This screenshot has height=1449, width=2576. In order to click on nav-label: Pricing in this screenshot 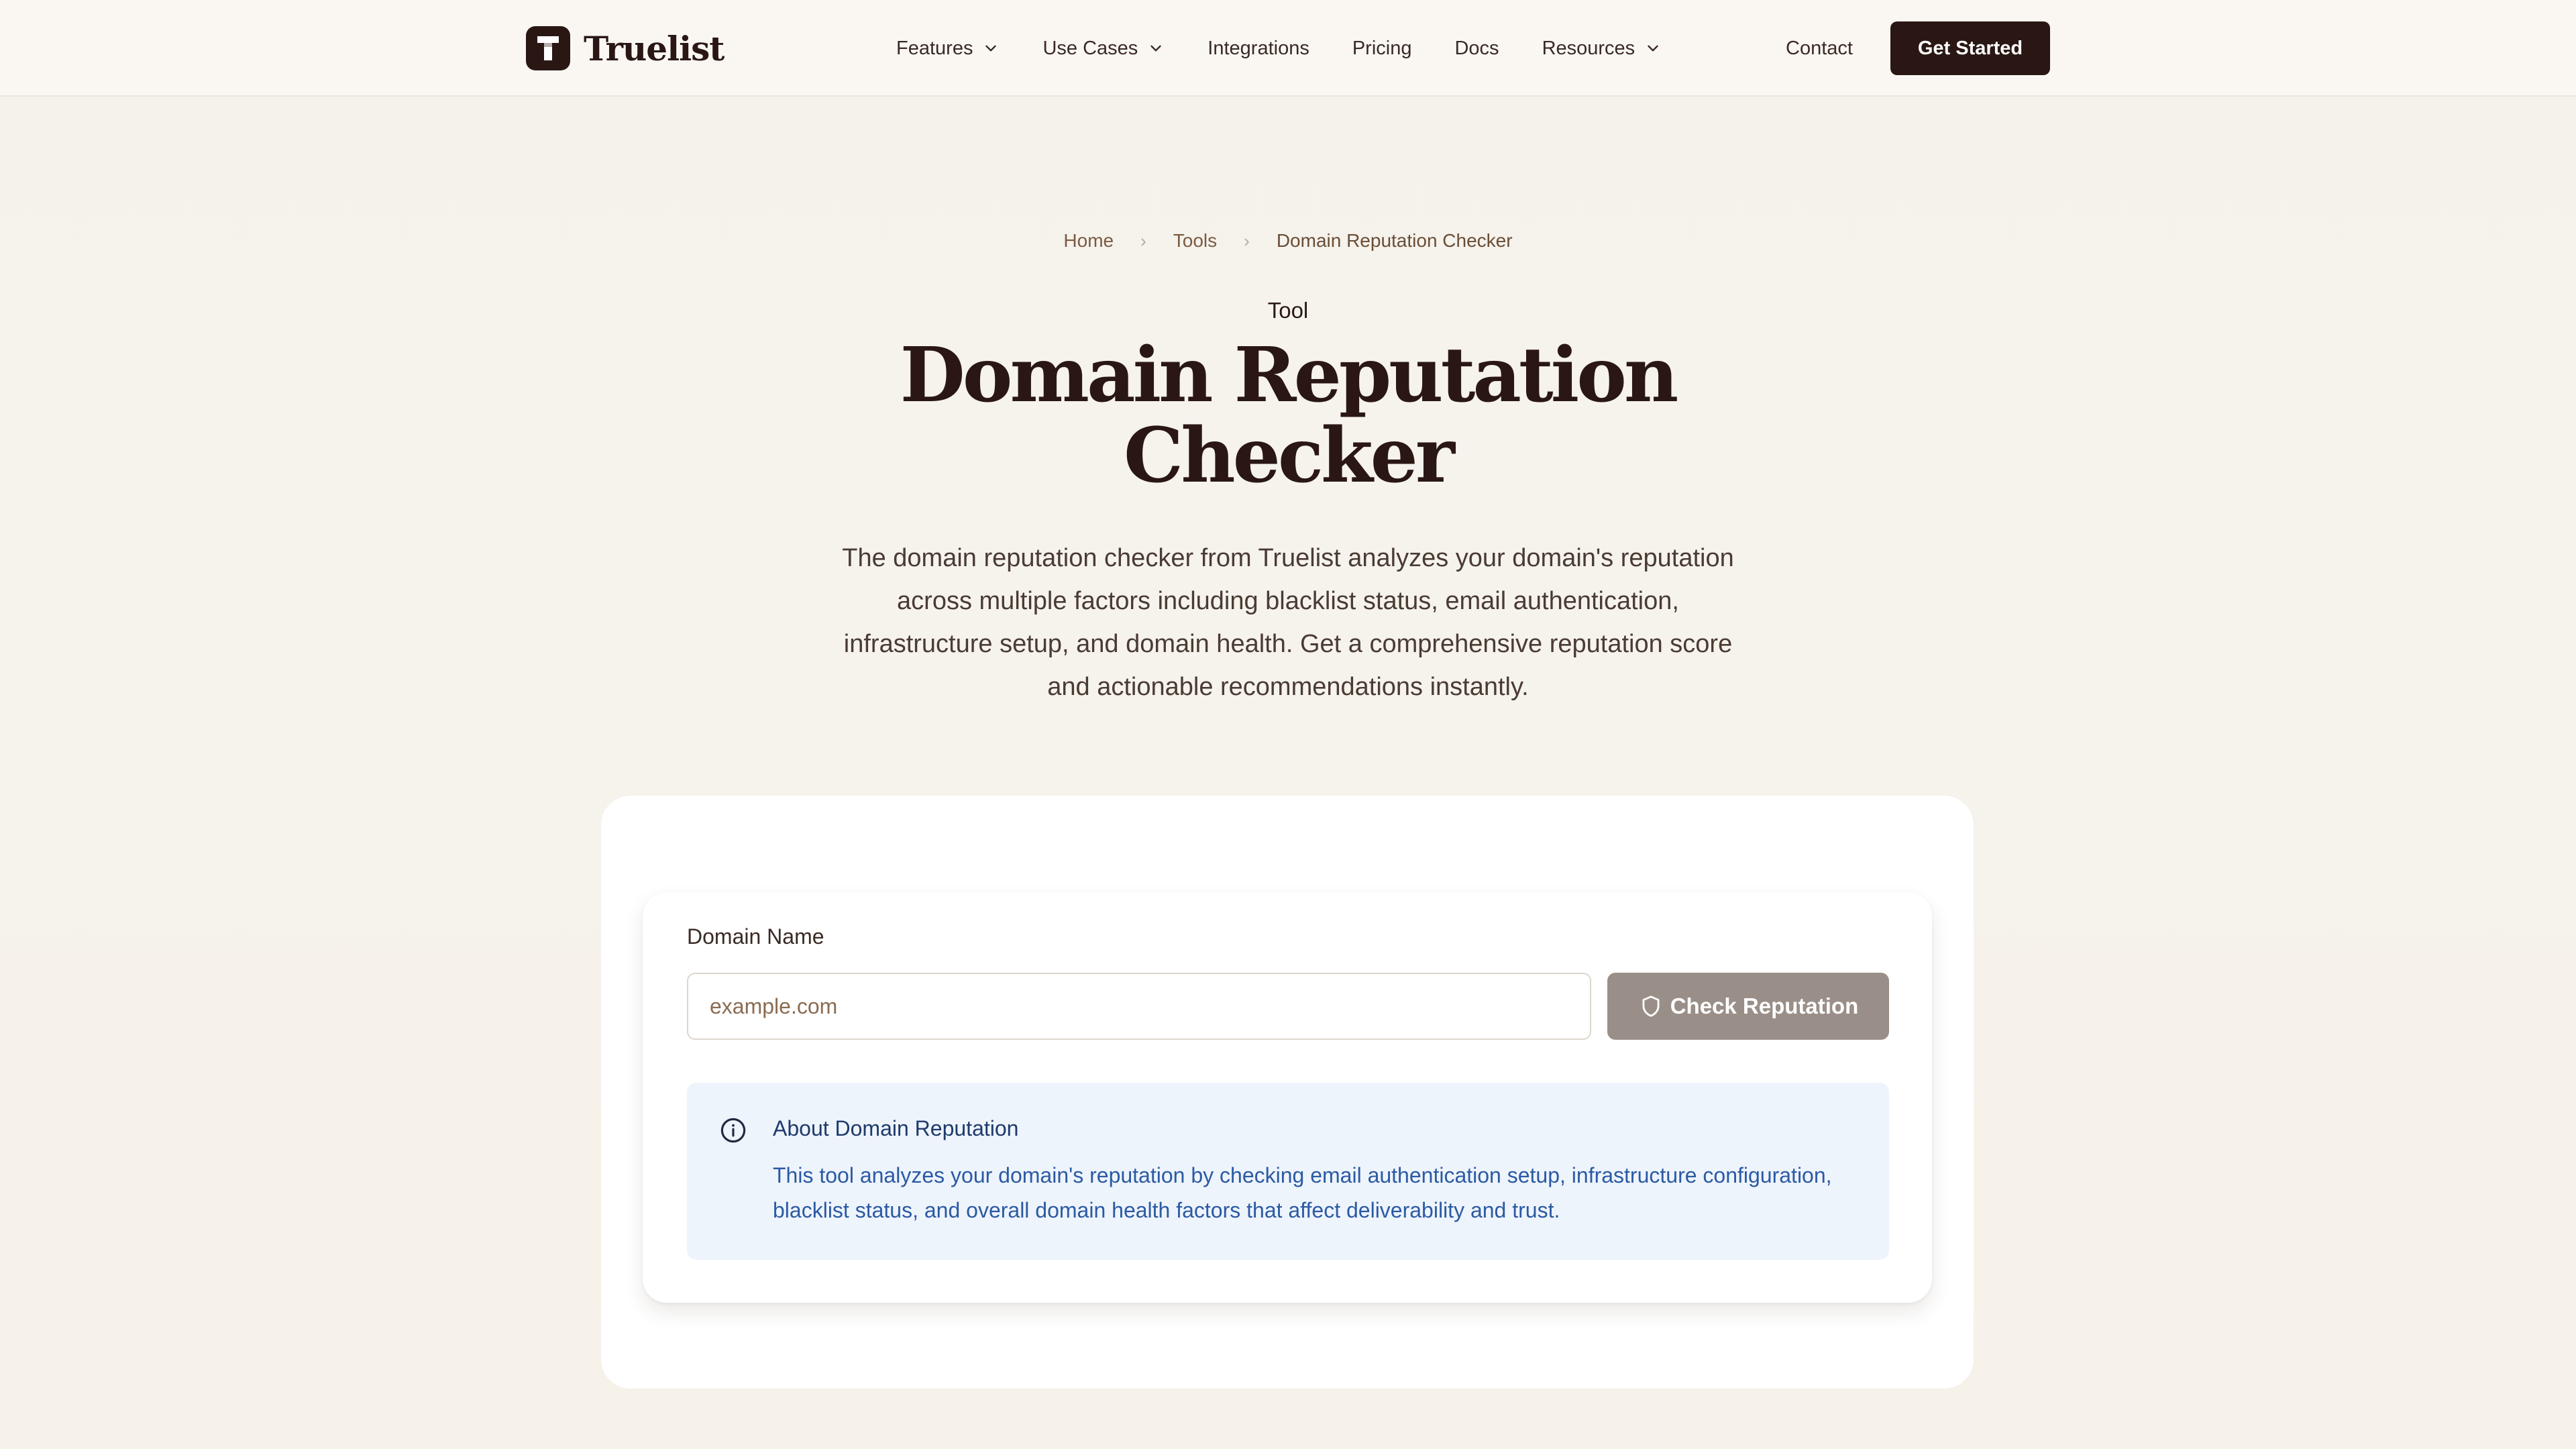, I will do `click(1382, 48)`.